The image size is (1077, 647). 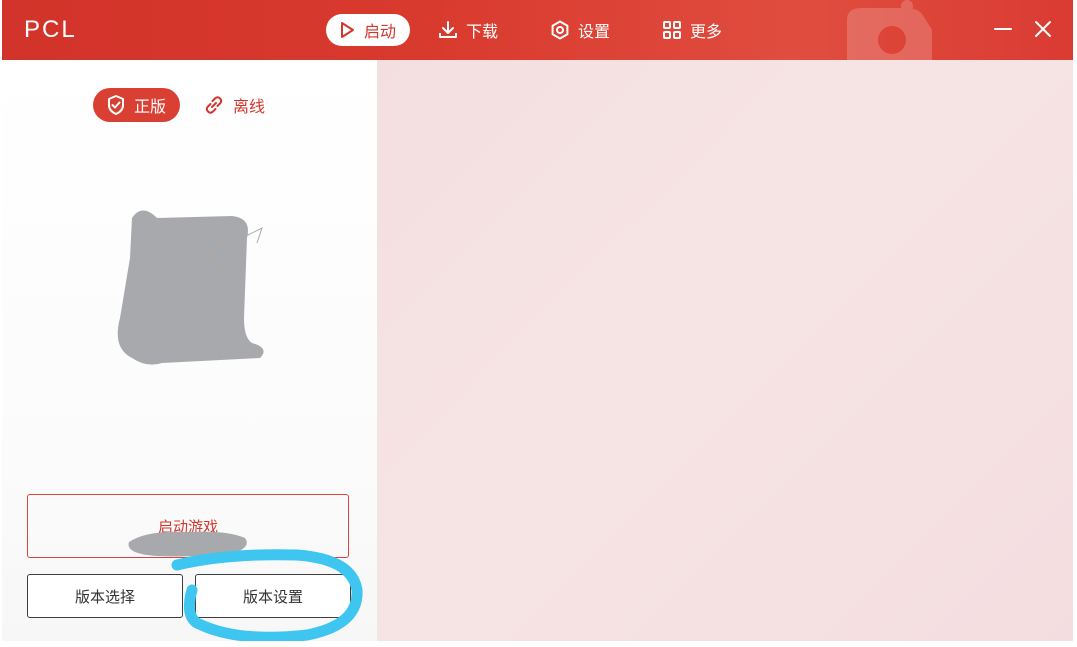 What do you see at coordinates (594, 31) in the screenshot?
I see `tab-settings-label: 设置` at bounding box center [594, 31].